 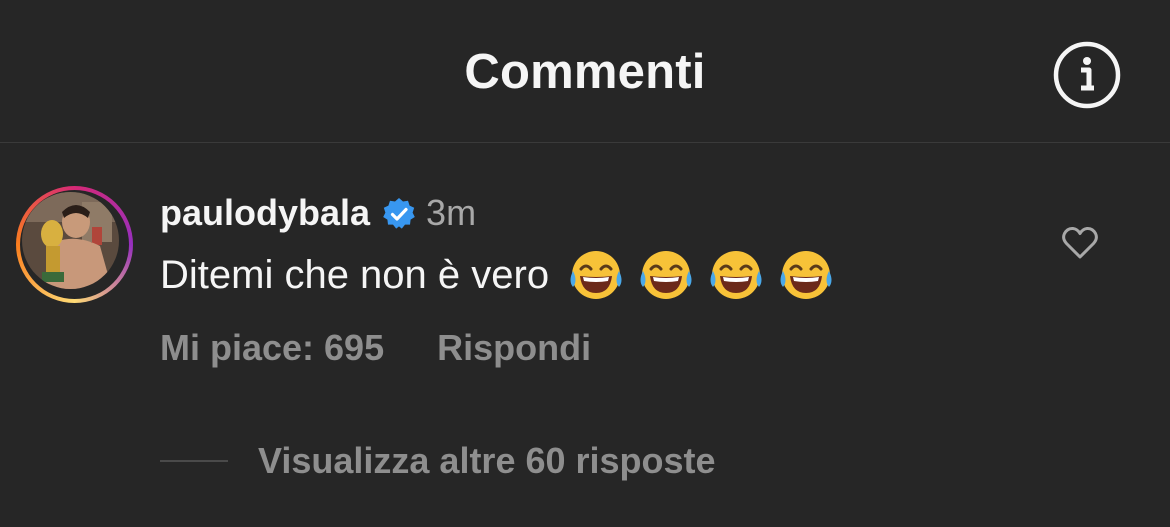 What do you see at coordinates (355, 274) in the screenshot?
I see `comment-text: Ditemi che non è vero` at bounding box center [355, 274].